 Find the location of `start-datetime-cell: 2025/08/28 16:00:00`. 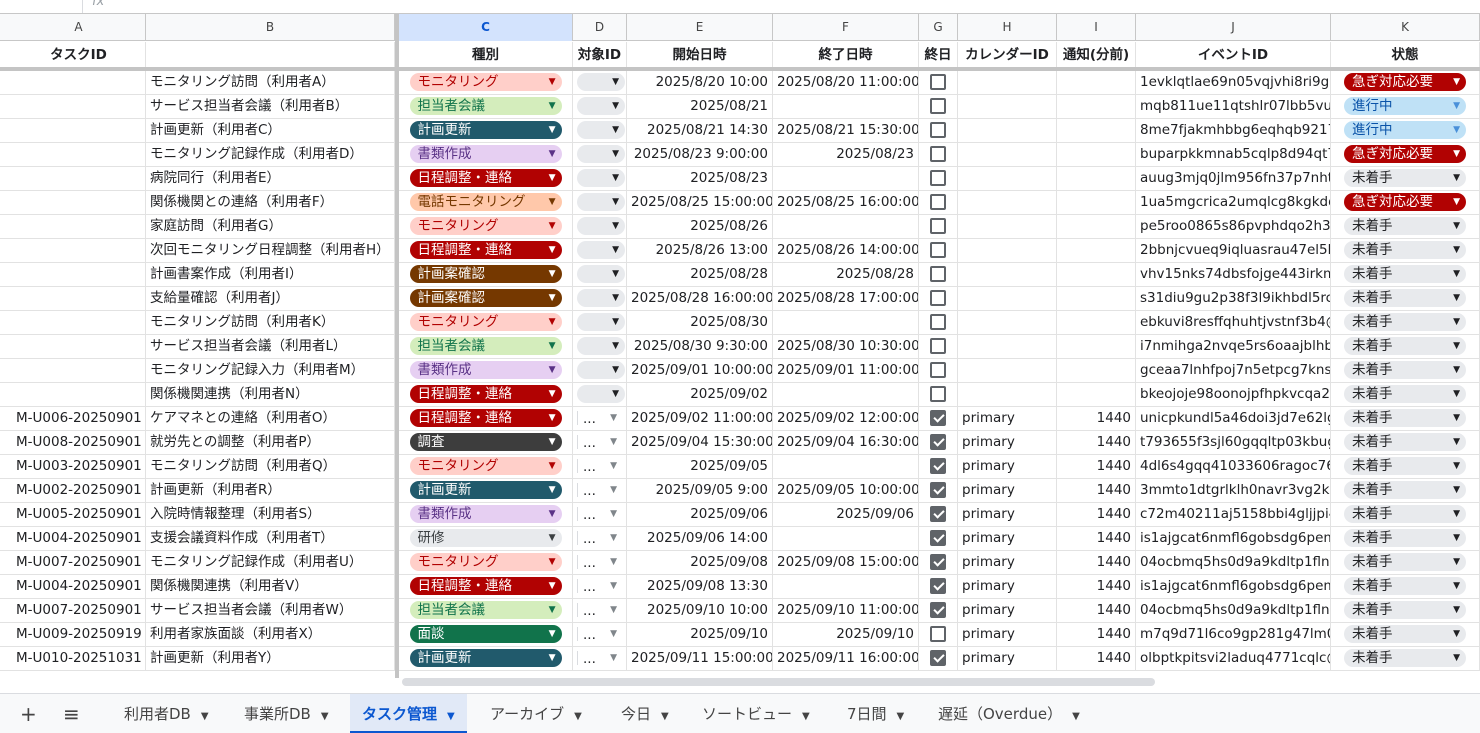

start-datetime-cell: 2025/08/28 16:00:00 is located at coordinates (700, 299).